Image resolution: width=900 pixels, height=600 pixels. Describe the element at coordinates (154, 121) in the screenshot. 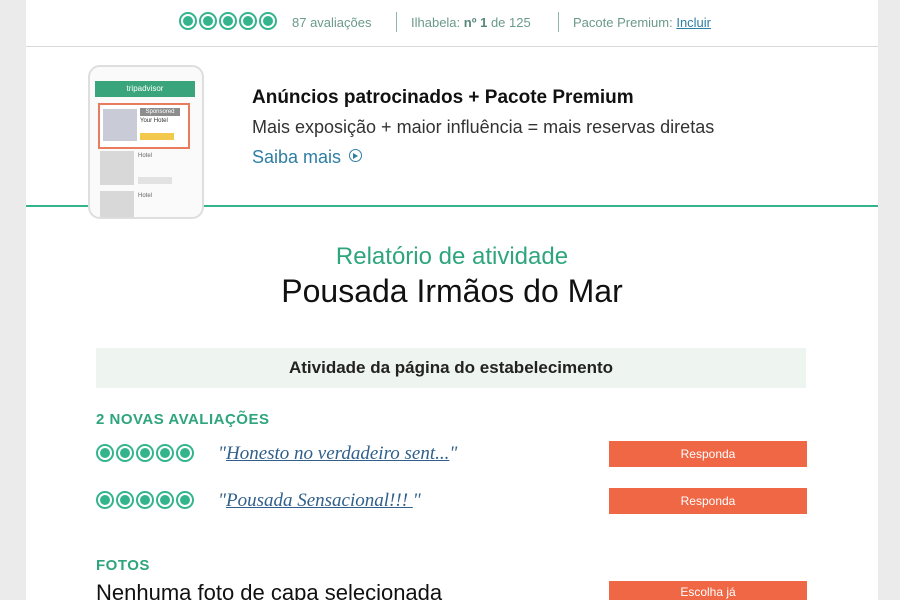

I see `phone-hotel-name: Your Hotel` at that location.